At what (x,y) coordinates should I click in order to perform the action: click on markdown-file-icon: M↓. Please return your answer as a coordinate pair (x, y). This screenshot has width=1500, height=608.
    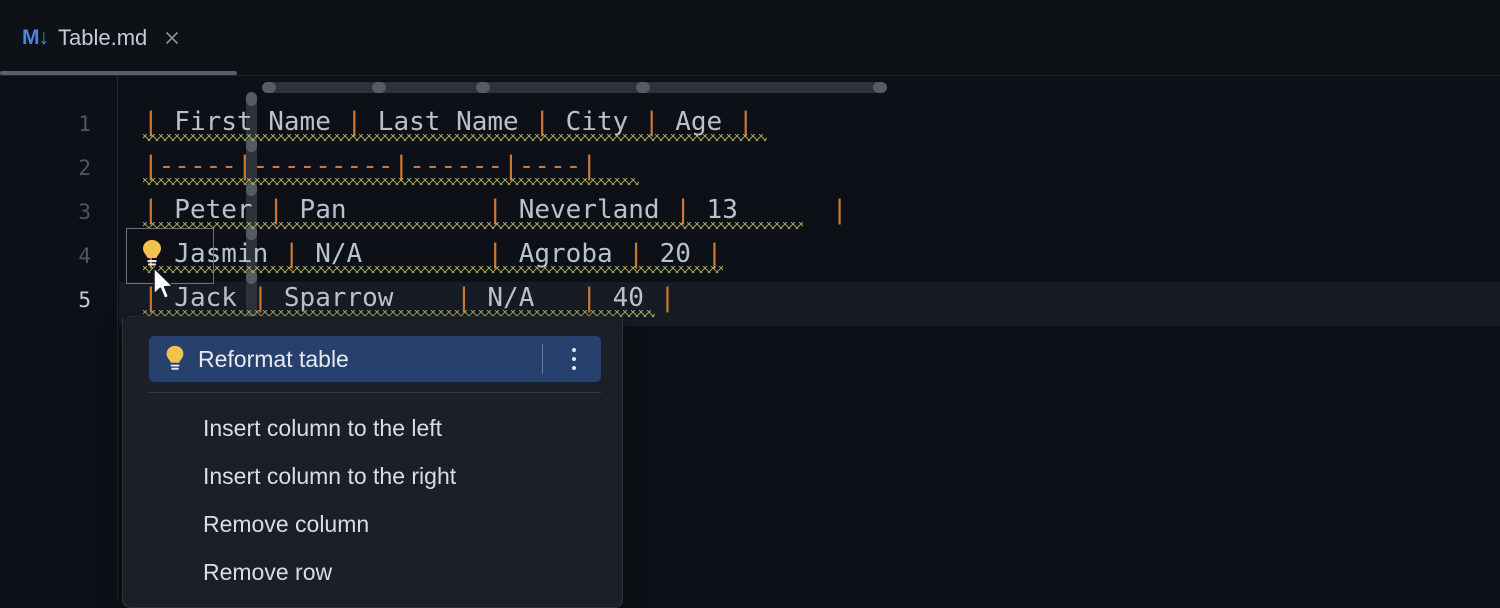
    Looking at the image, I should click on (35, 37).